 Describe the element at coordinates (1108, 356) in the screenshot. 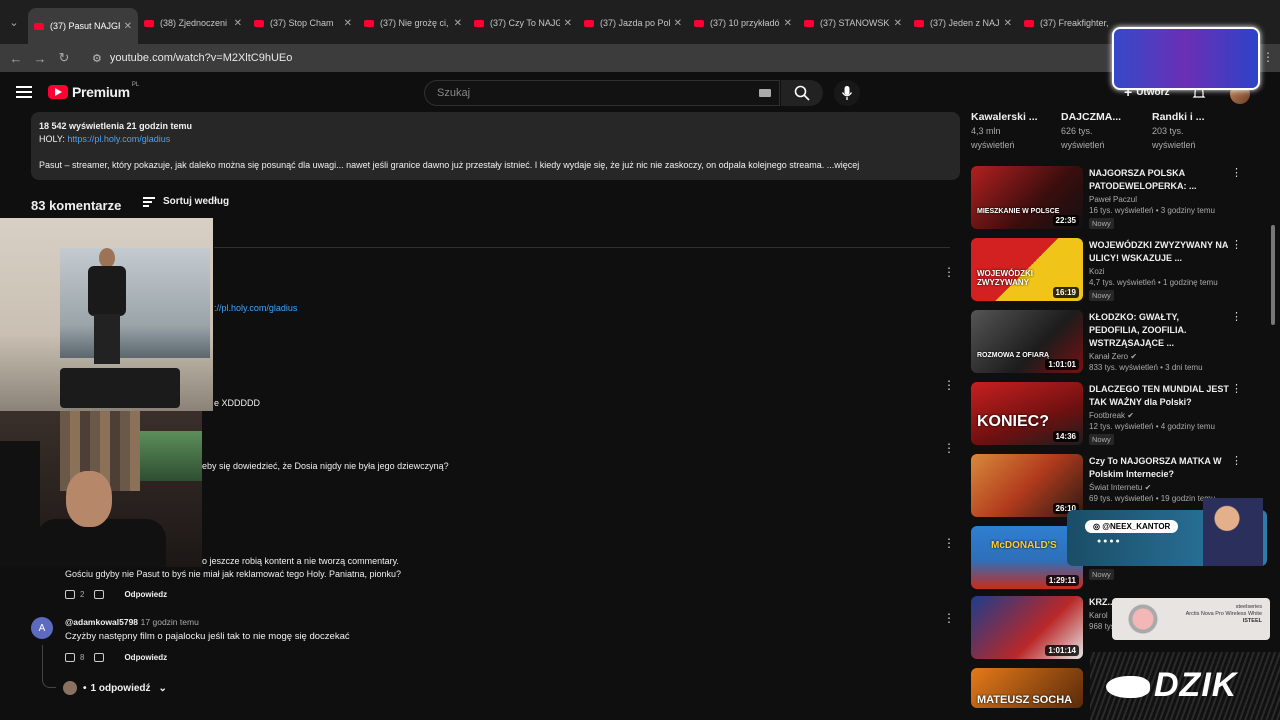

I see `channel-name: Kanał Zero` at that location.